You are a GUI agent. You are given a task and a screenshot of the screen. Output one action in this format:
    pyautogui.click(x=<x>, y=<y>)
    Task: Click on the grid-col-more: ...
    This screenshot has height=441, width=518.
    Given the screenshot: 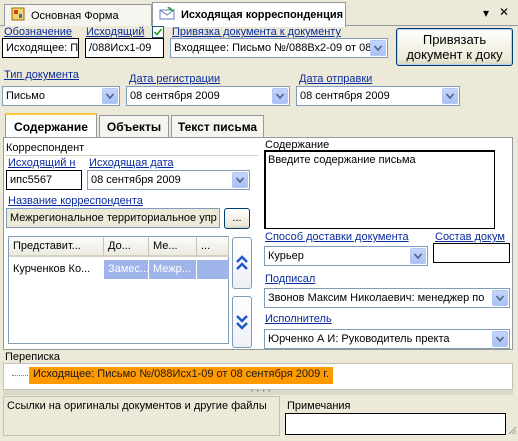 What is the action you would take?
    pyautogui.click(x=213, y=247)
    